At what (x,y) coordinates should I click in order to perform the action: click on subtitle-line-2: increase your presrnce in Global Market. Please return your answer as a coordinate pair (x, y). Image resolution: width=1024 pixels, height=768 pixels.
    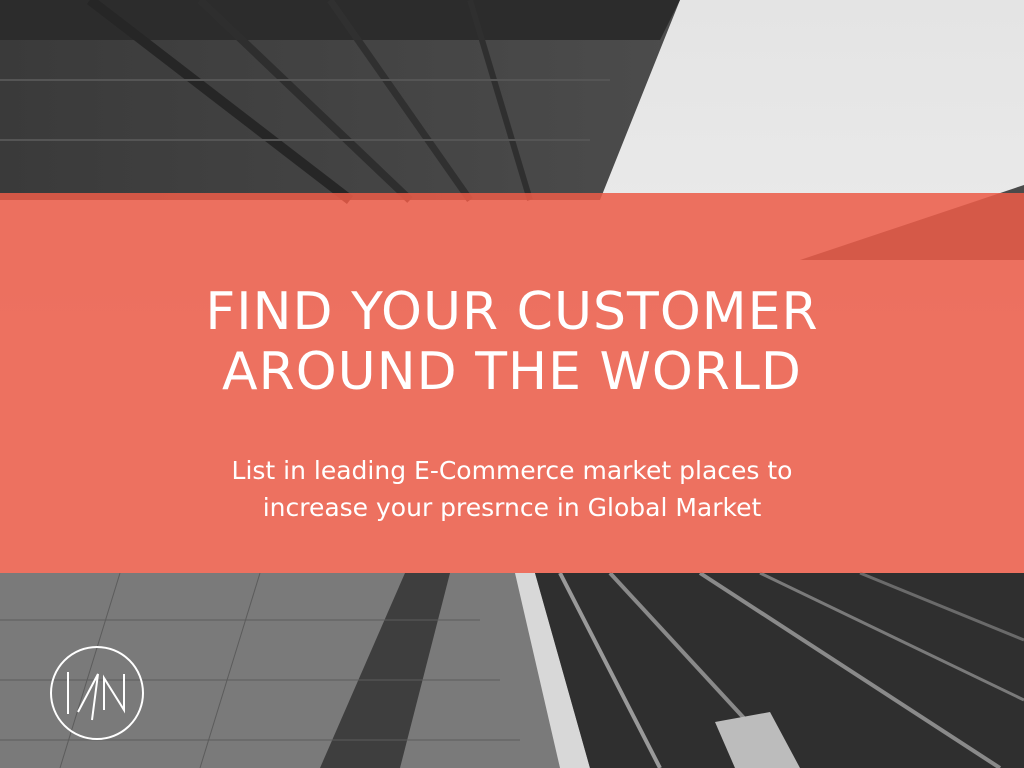
    Looking at the image, I should click on (512, 507).